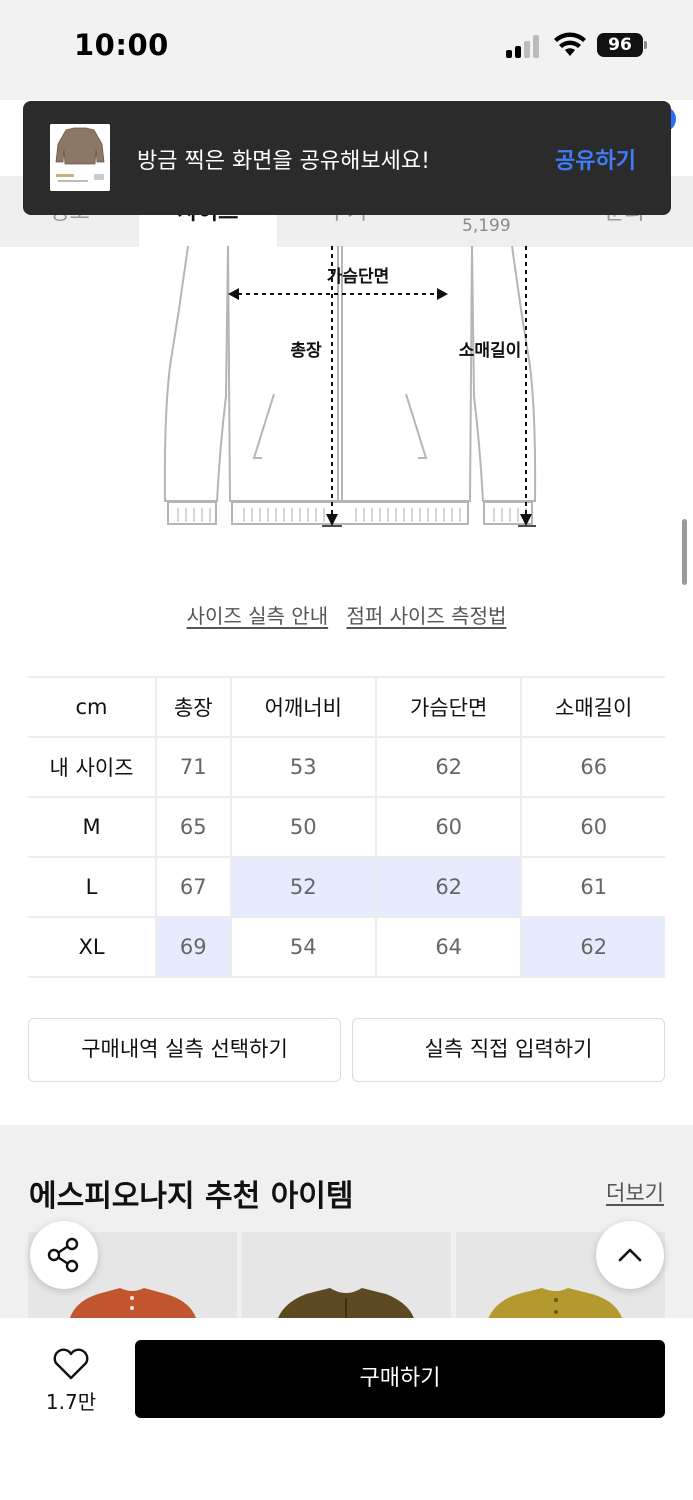 This screenshot has width=693, height=1500. What do you see at coordinates (595, 159) in the screenshot?
I see `share-button: 공유하기` at bounding box center [595, 159].